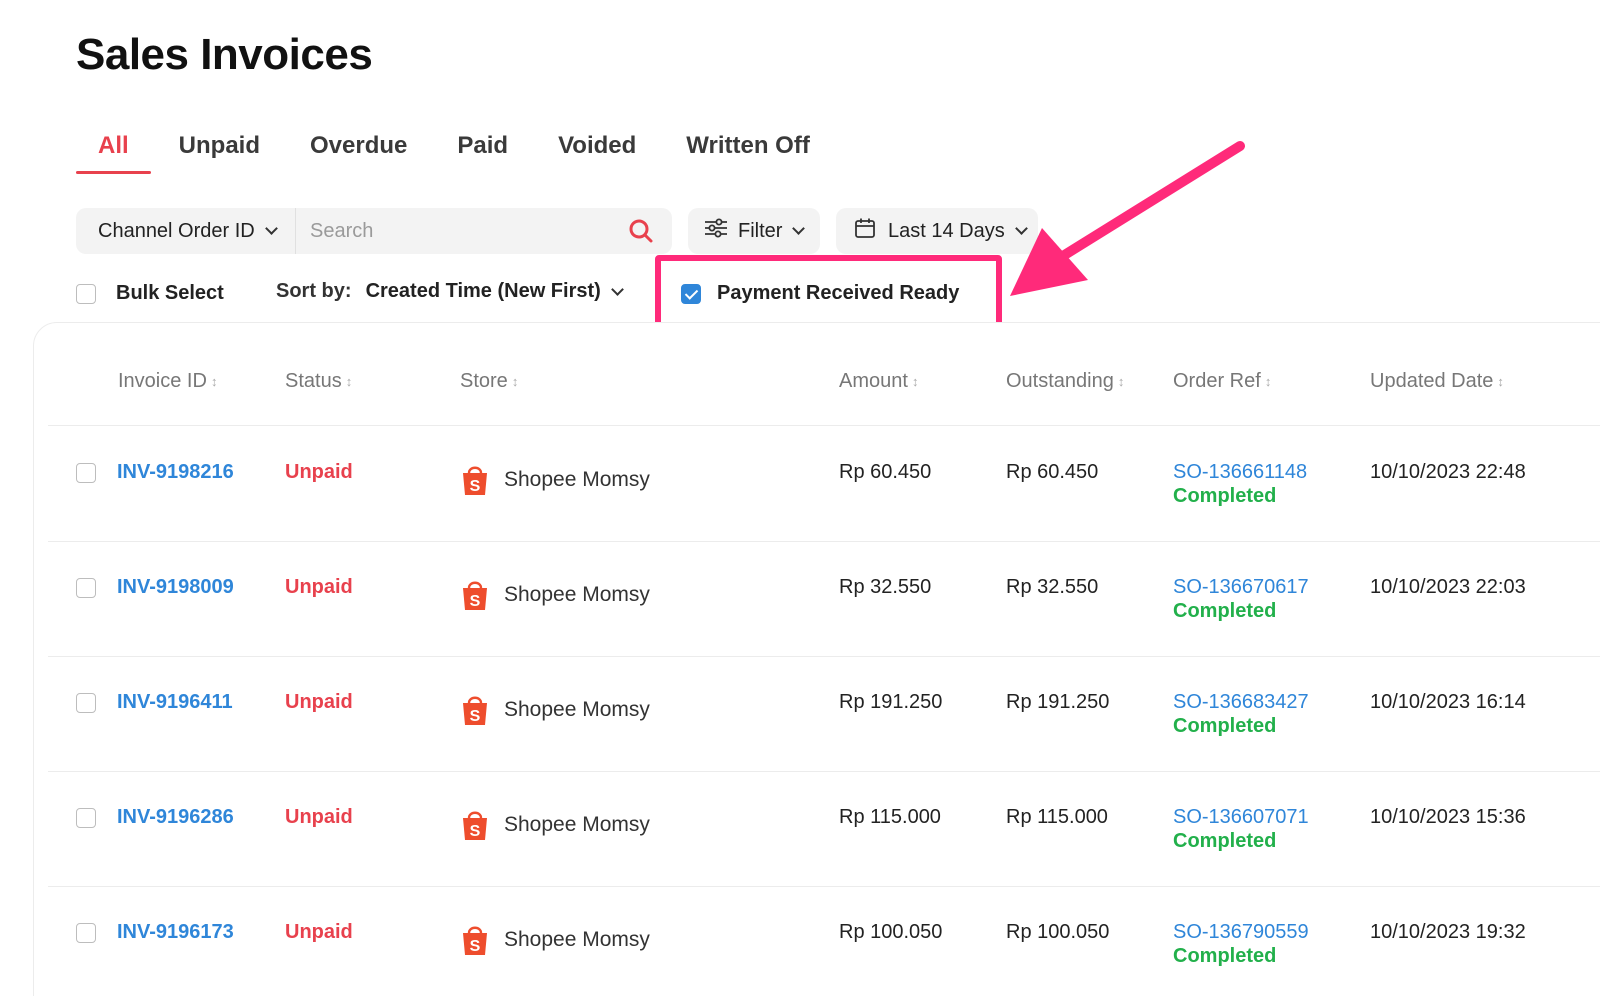 The height and width of the screenshot is (996, 1600). What do you see at coordinates (885, 472) in the screenshot?
I see `amount: Rp 60.450` at bounding box center [885, 472].